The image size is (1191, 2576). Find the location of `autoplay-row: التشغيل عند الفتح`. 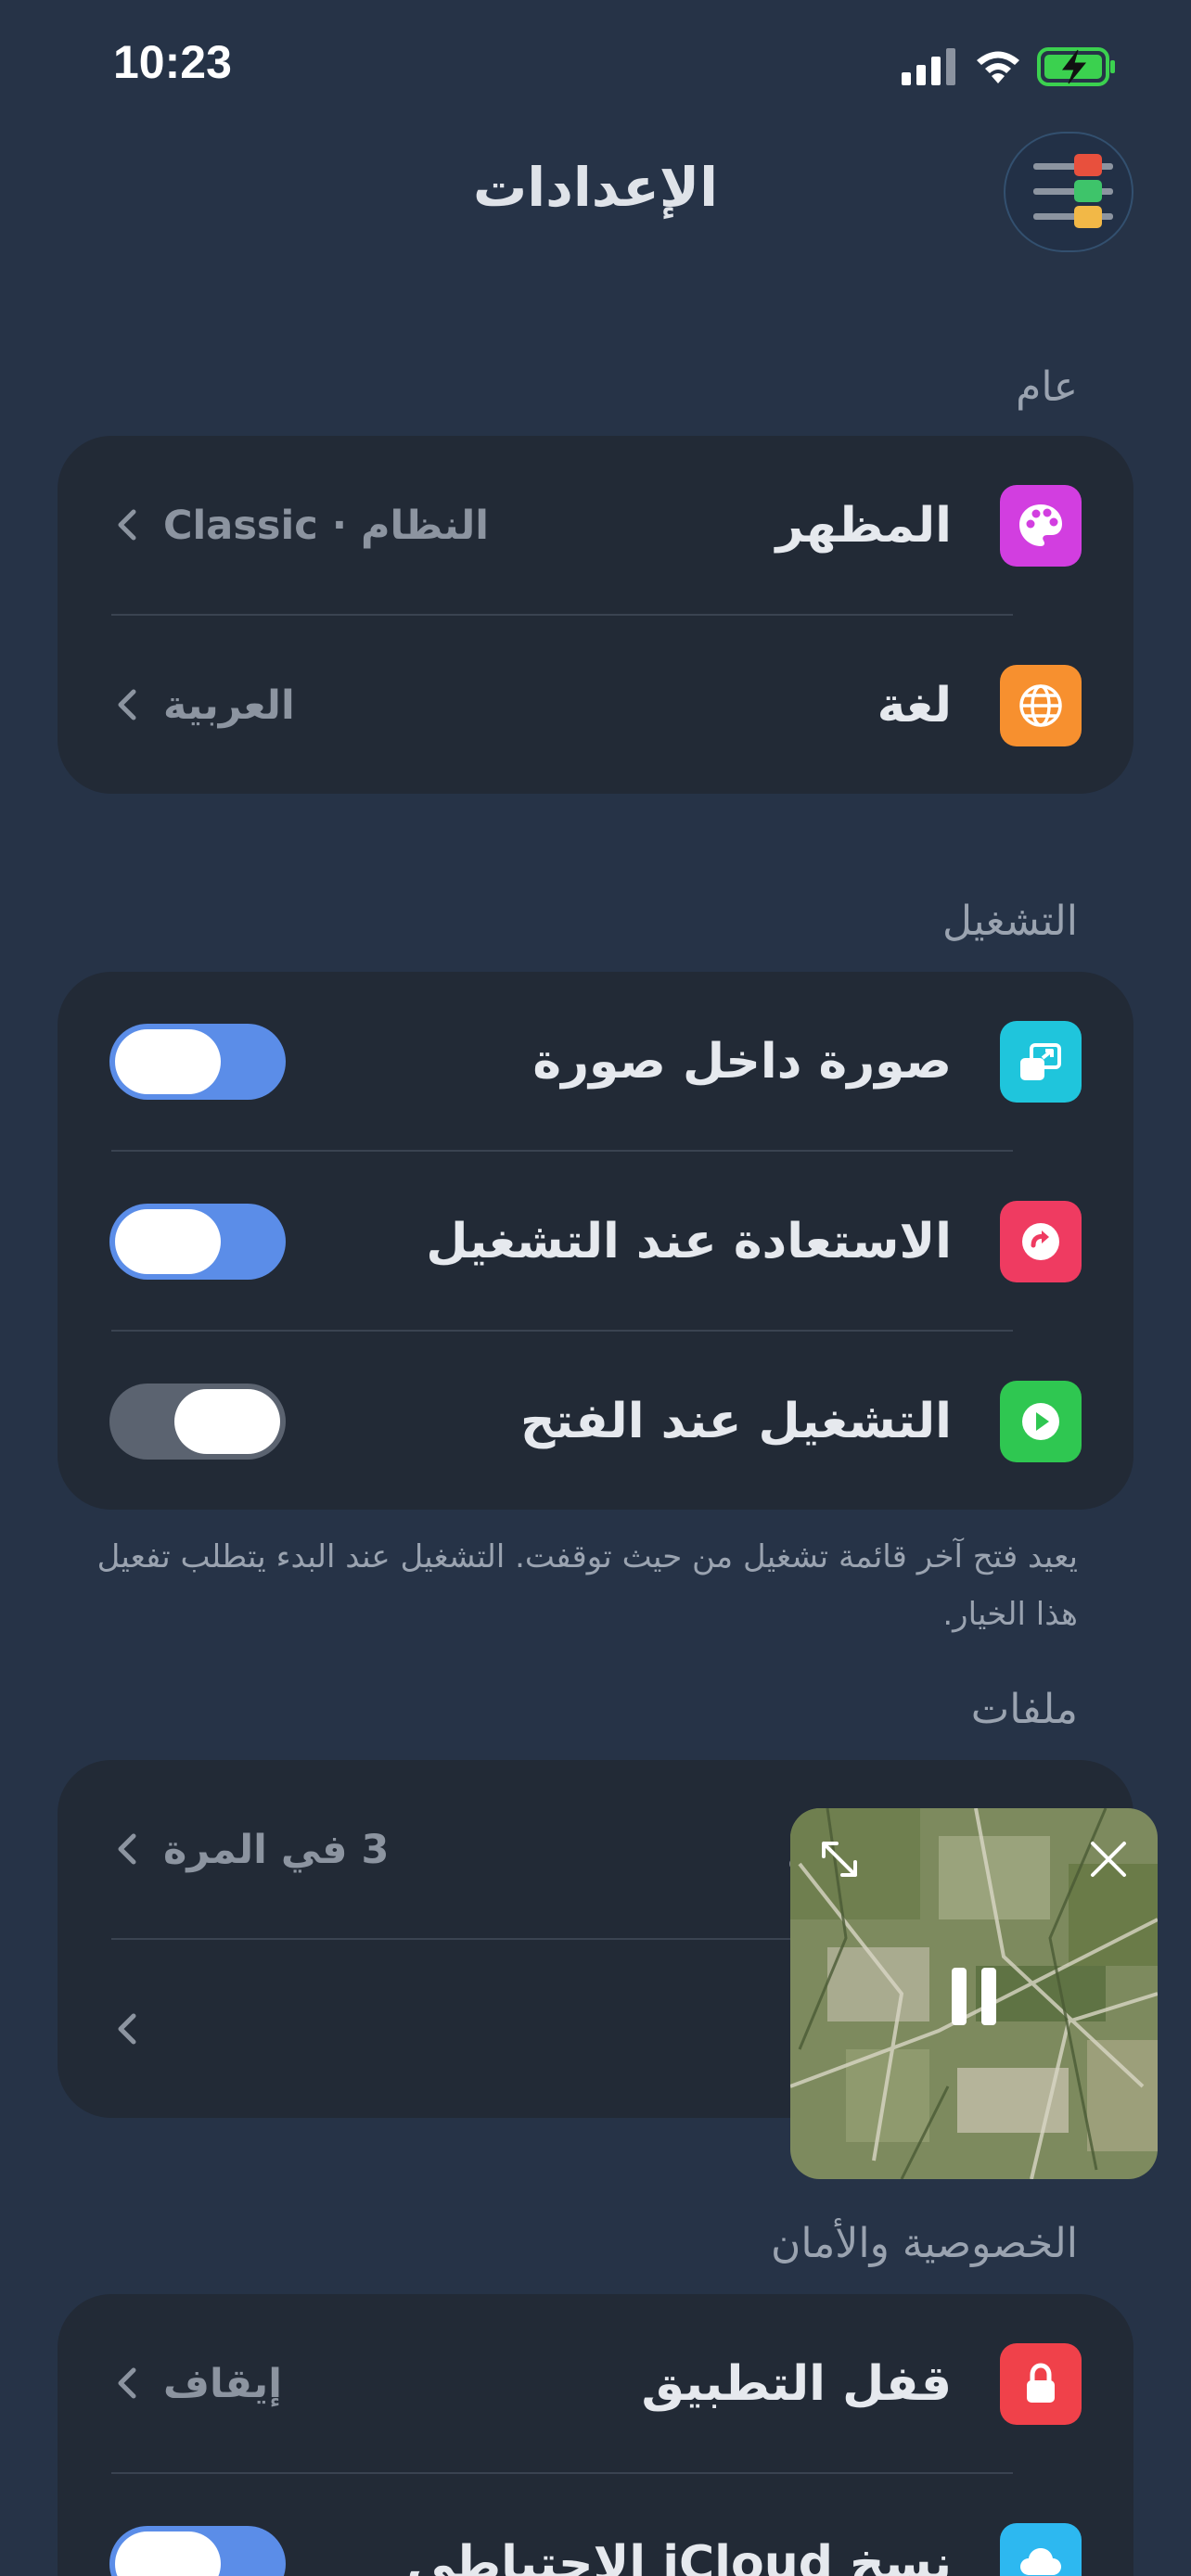

autoplay-row: التشغيل عند الفتح is located at coordinates (595, 1421).